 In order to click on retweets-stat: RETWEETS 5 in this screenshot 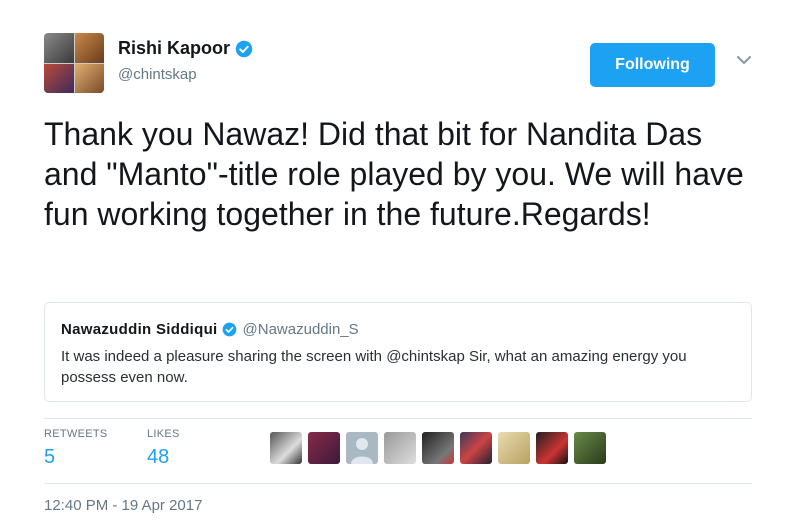, I will do `click(76, 448)`.